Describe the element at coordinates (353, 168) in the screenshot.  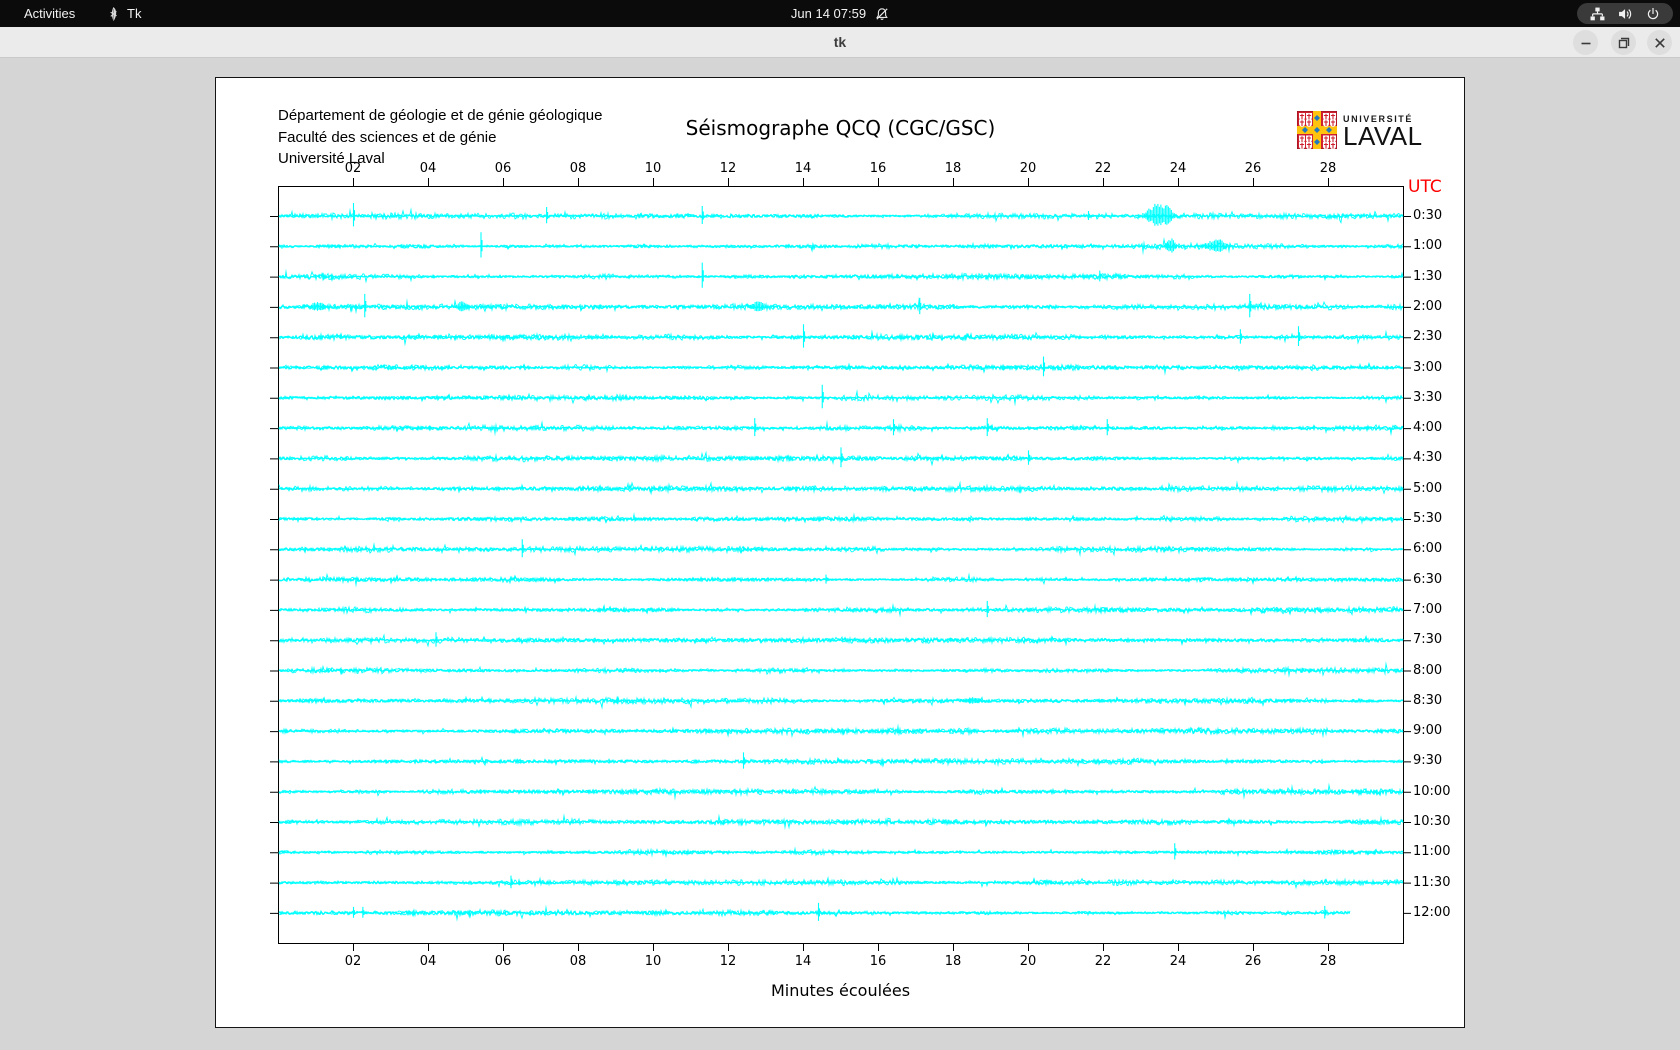
I see `x-tick-label-top: 02` at that location.